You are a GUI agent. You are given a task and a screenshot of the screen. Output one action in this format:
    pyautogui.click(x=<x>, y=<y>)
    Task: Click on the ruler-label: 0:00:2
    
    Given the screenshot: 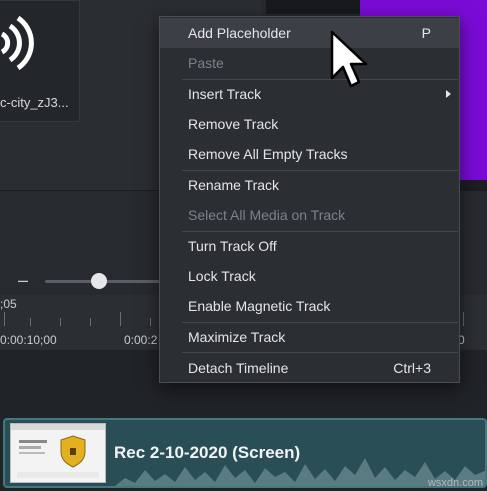 What is the action you would take?
    pyautogui.click(x=141, y=340)
    